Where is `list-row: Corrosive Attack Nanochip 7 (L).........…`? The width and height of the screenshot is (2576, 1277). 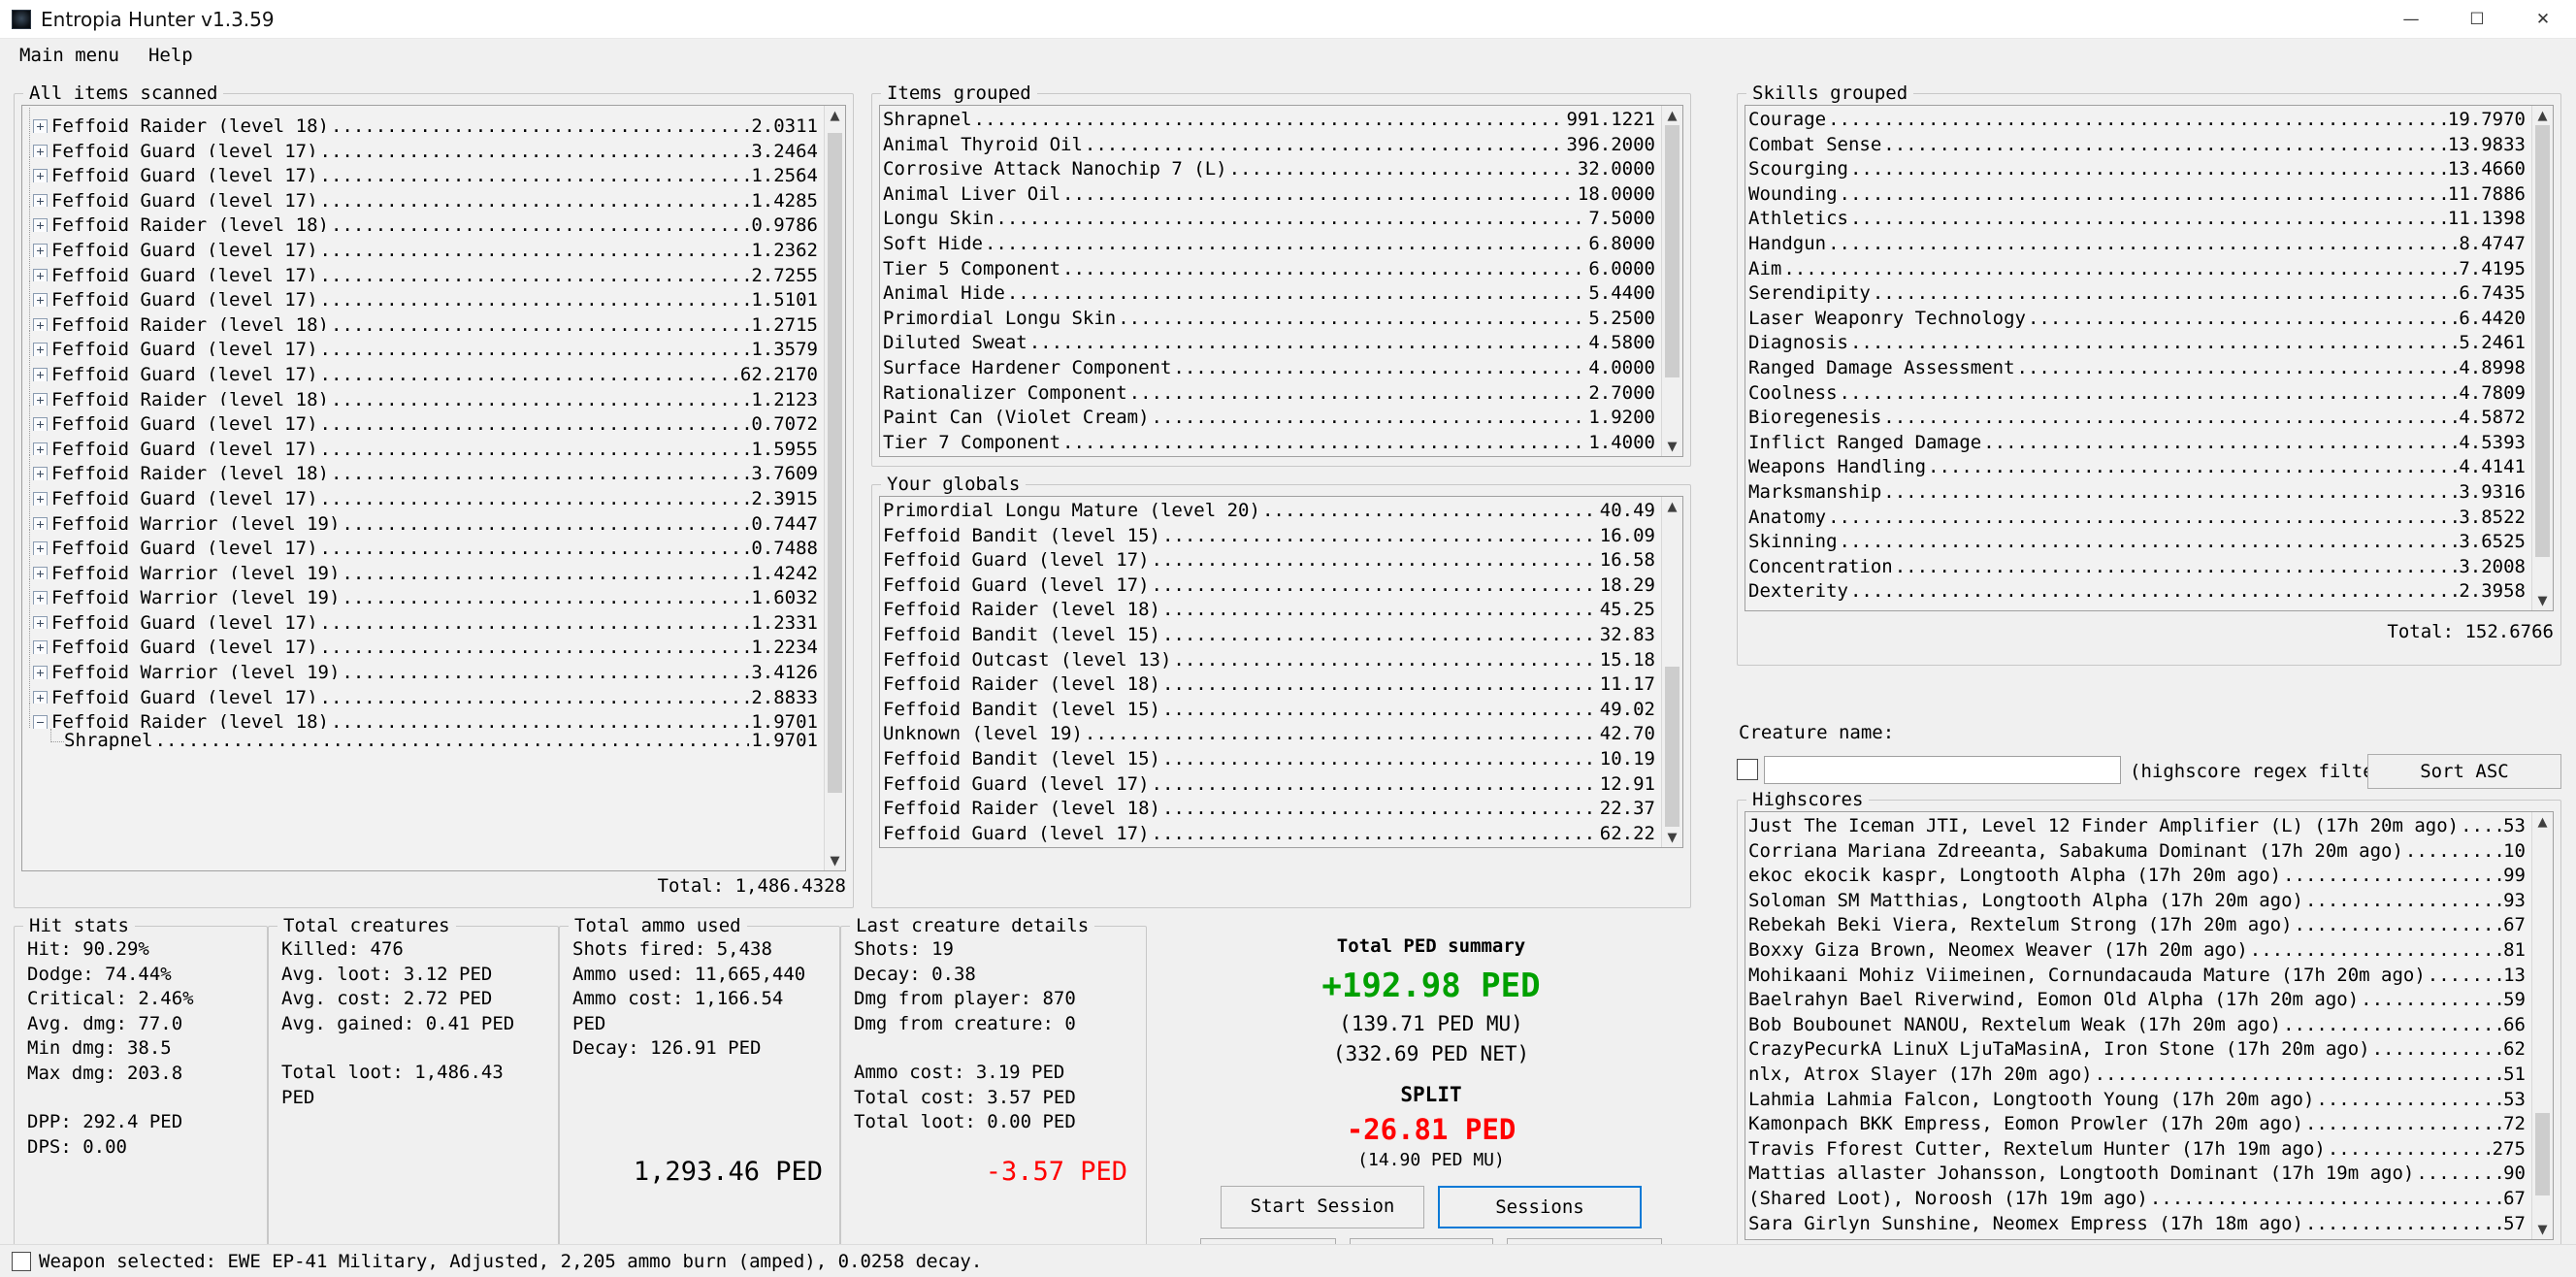 list-row: Corrosive Attack Nanochip 7 (L).........… is located at coordinates (1272, 169).